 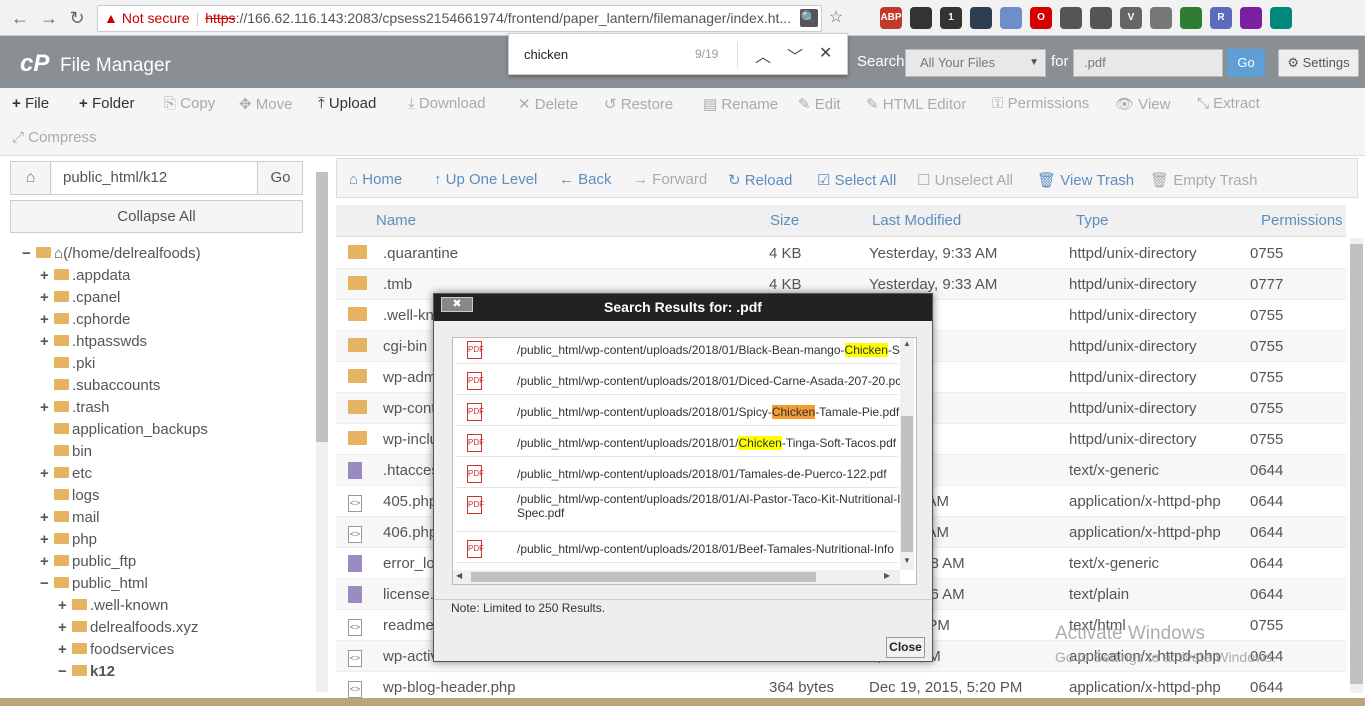 I want to click on tree-item: − ⌂(/home/delrealfoods), so click(x=111, y=254).